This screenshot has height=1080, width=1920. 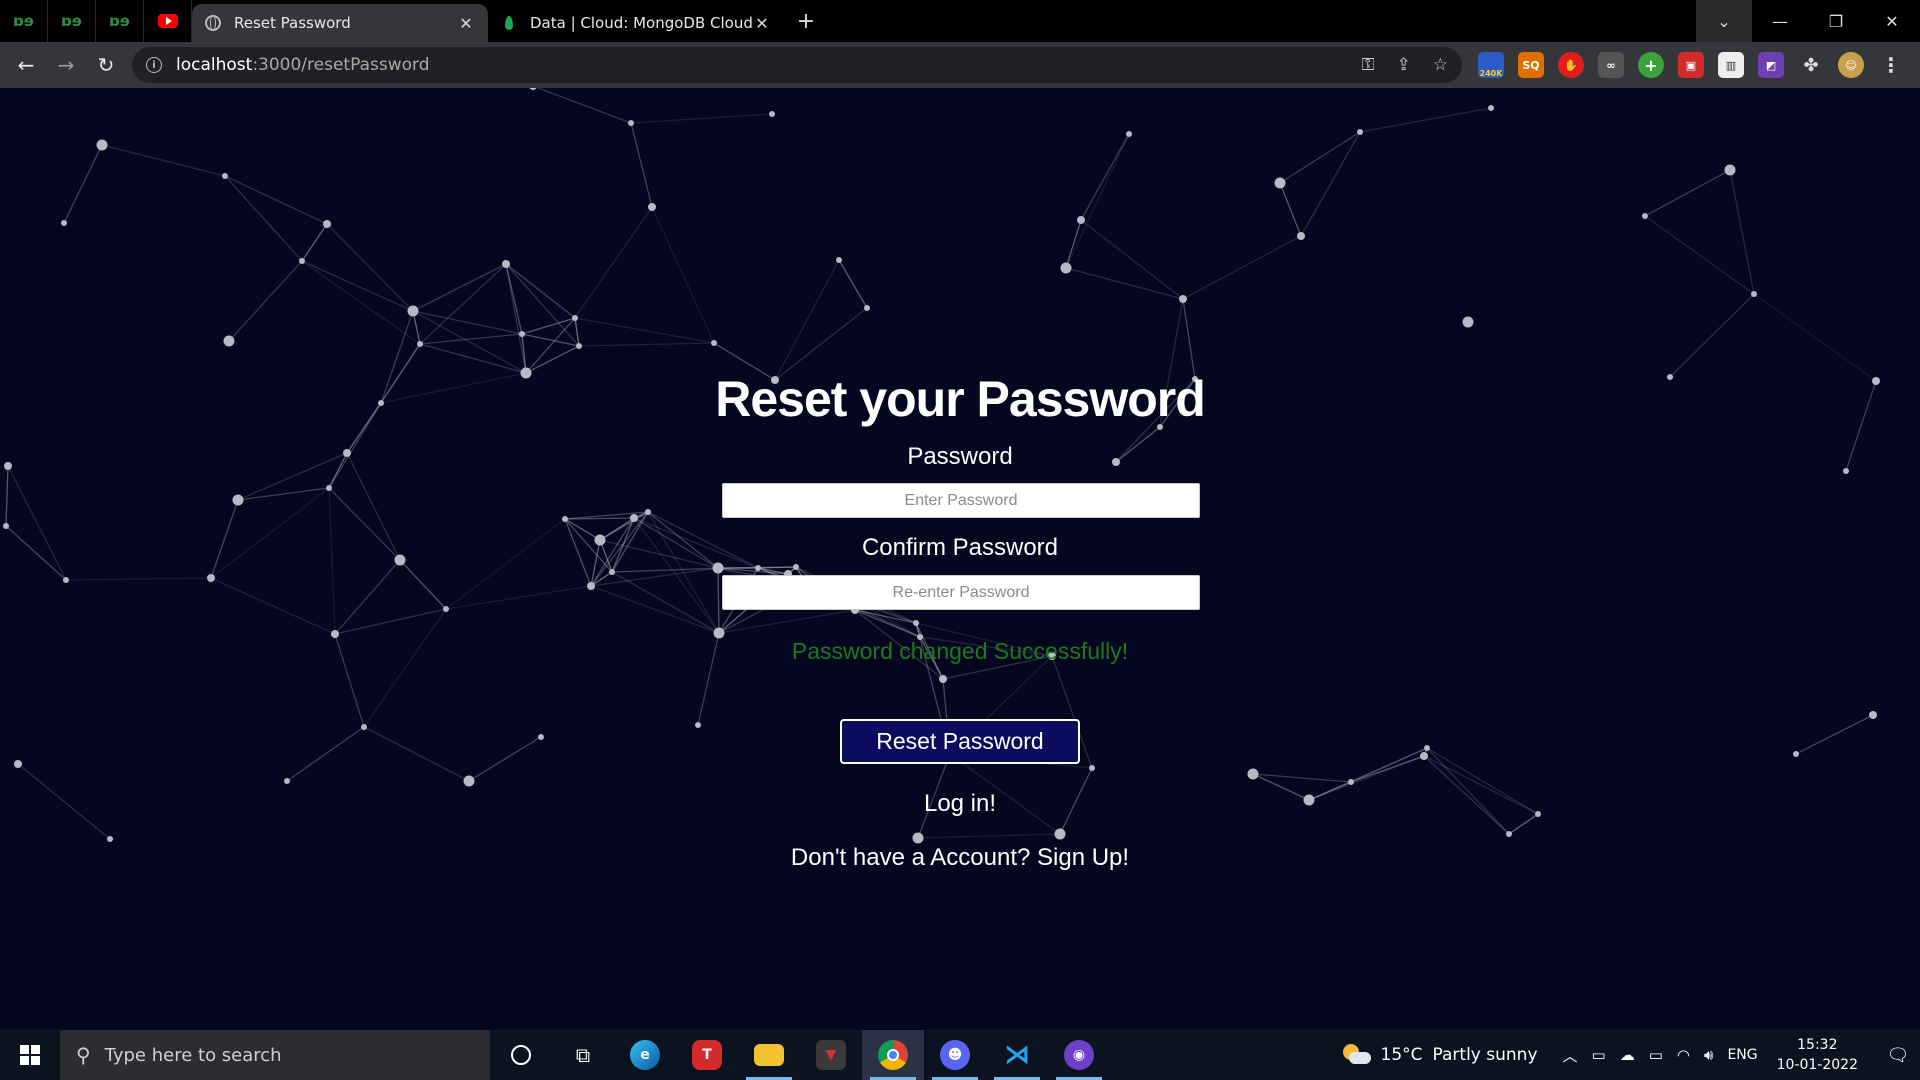 What do you see at coordinates (1811, 65) in the screenshot?
I see `extensions-puzzle-icon: ✤` at bounding box center [1811, 65].